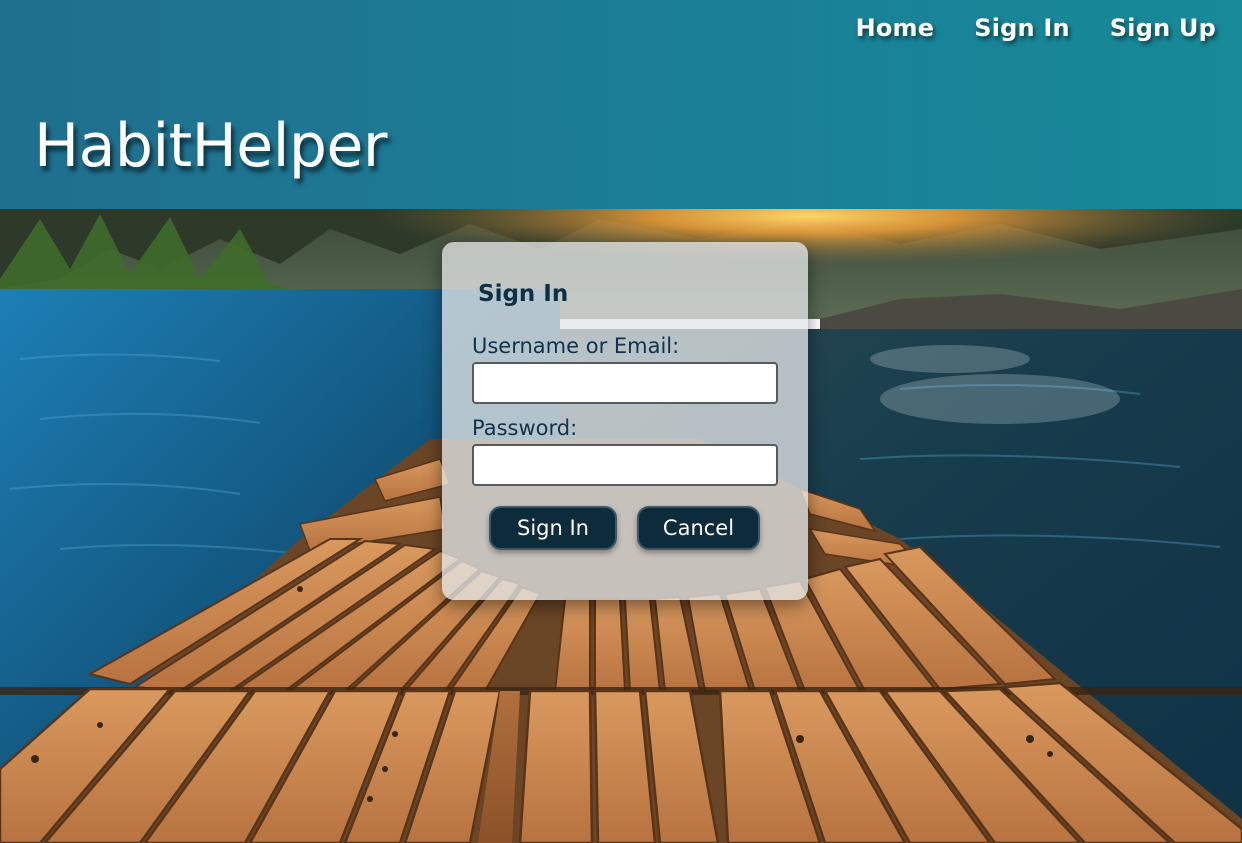  I want to click on username-label: Username or Email:, so click(576, 346).